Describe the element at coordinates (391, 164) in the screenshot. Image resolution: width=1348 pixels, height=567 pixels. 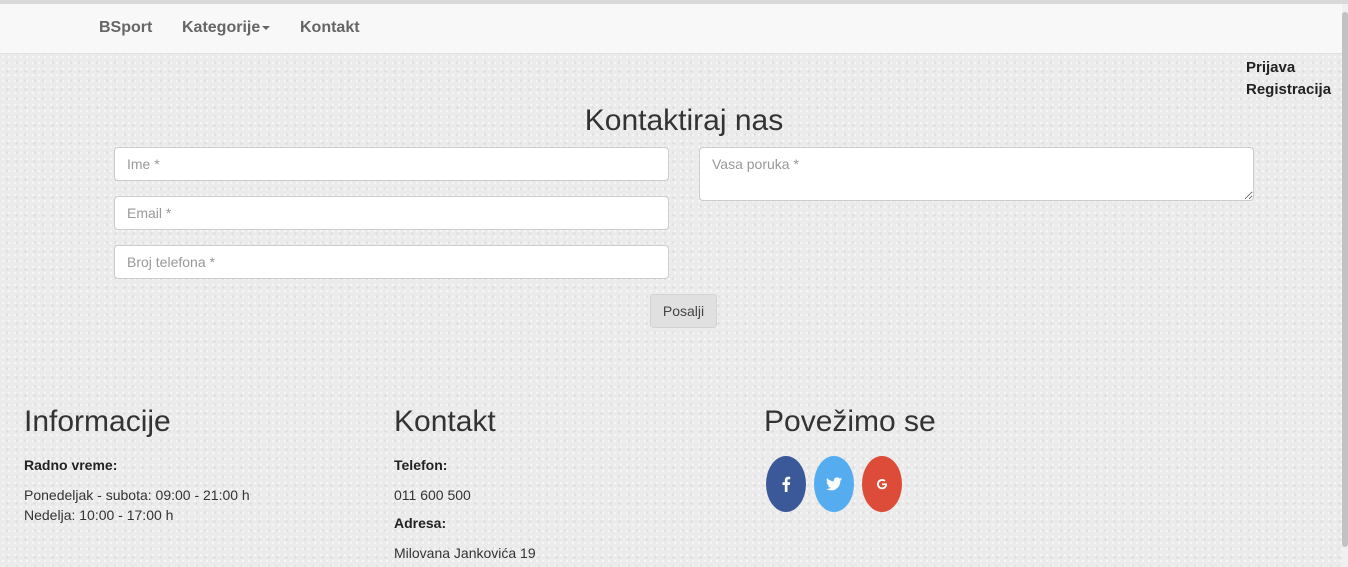
I see `name-input` at that location.